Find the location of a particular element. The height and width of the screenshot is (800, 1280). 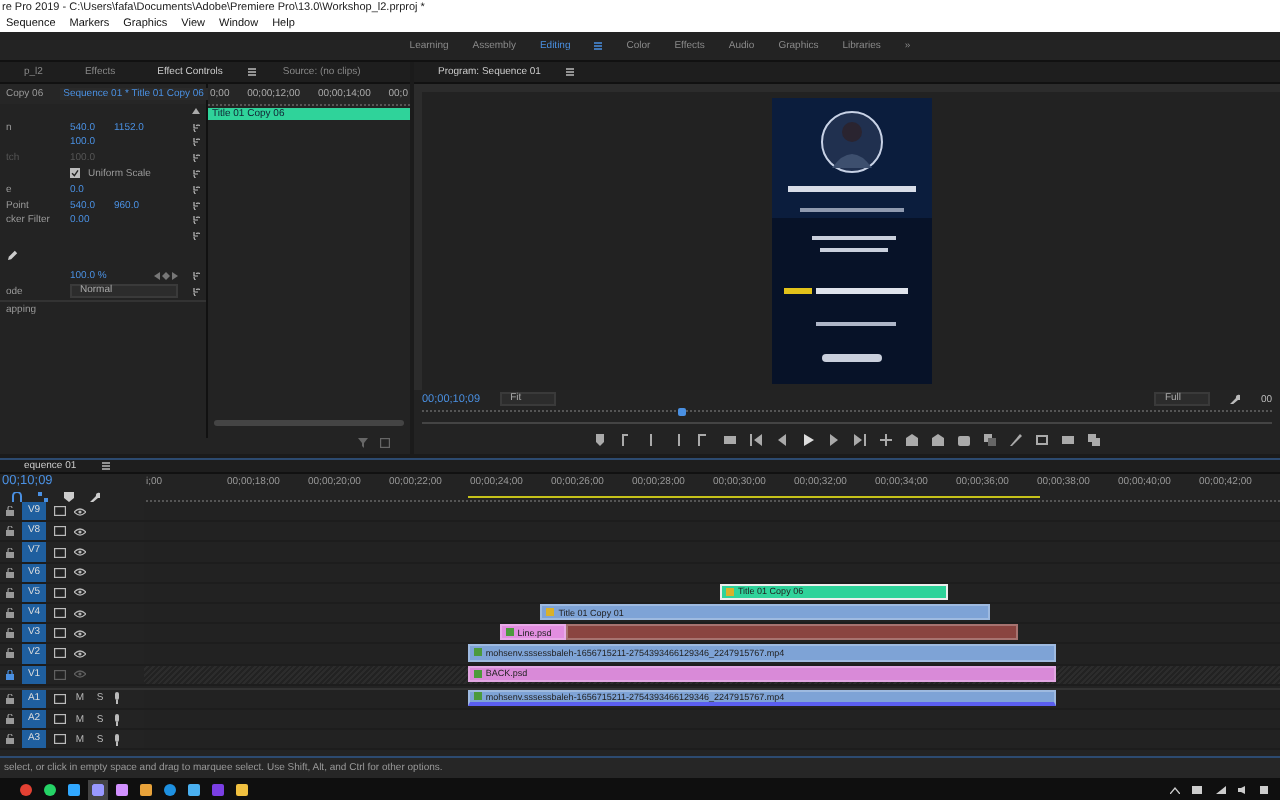

add-keyframe-icon is located at coordinates (166, 275).